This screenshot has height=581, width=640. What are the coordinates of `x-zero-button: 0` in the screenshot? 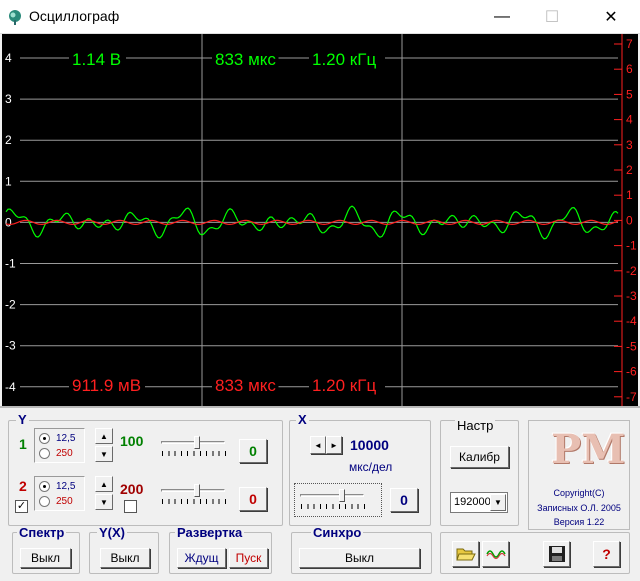 It's located at (404, 500).